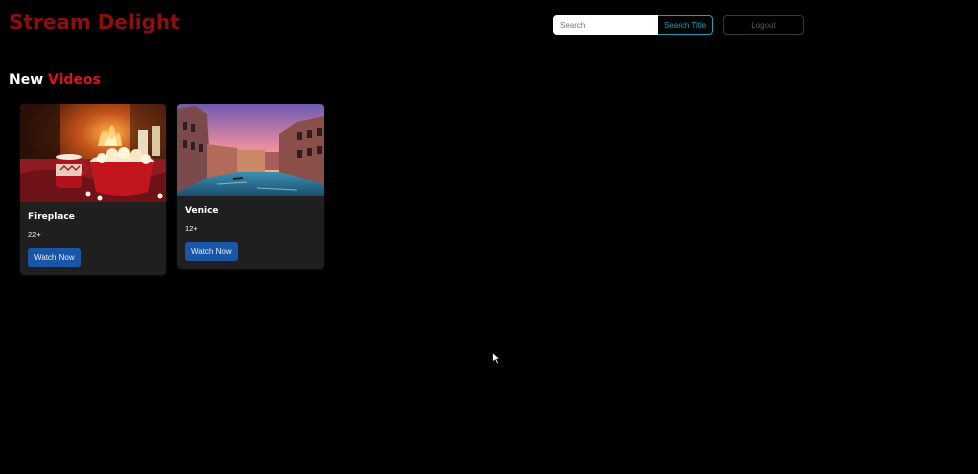 The image size is (978, 474). Describe the element at coordinates (763, 25) in the screenshot. I see `logout-button: Logout` at that location.